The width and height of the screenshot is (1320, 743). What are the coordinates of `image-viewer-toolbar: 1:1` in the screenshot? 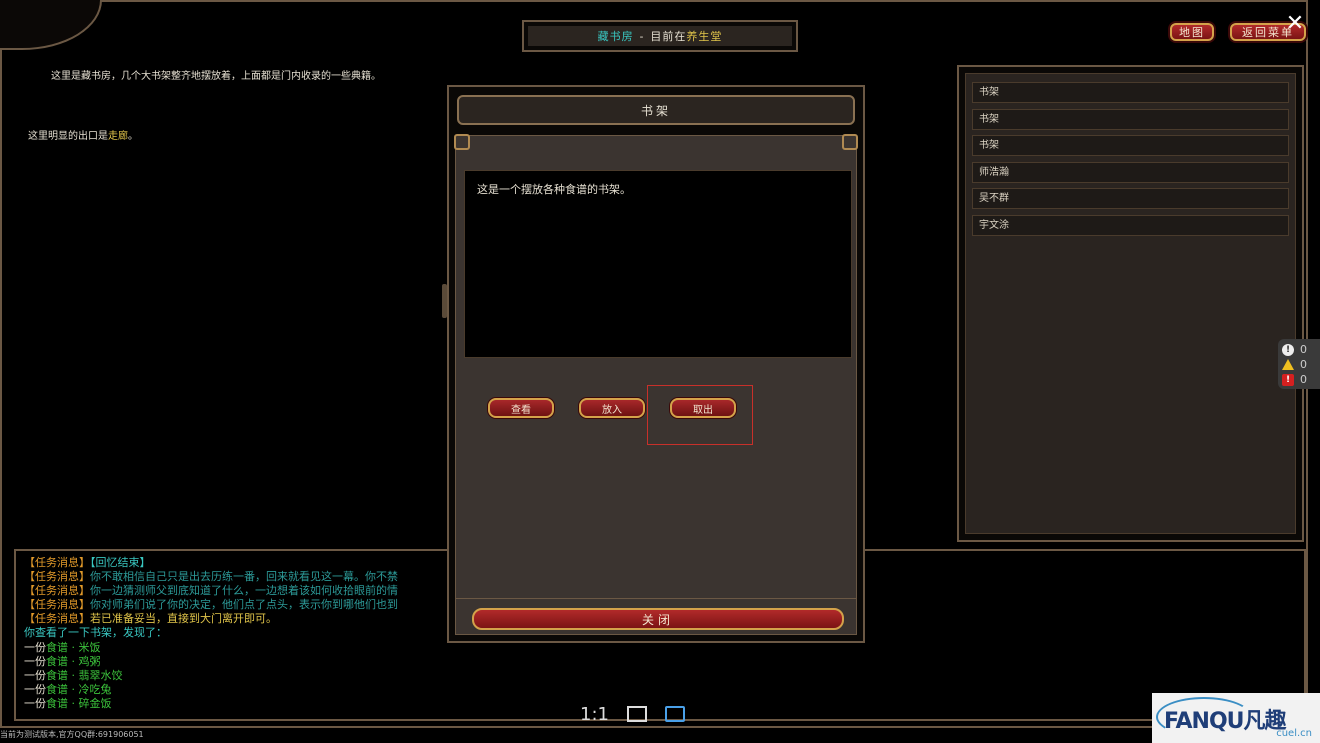 It's located at (660, 714).